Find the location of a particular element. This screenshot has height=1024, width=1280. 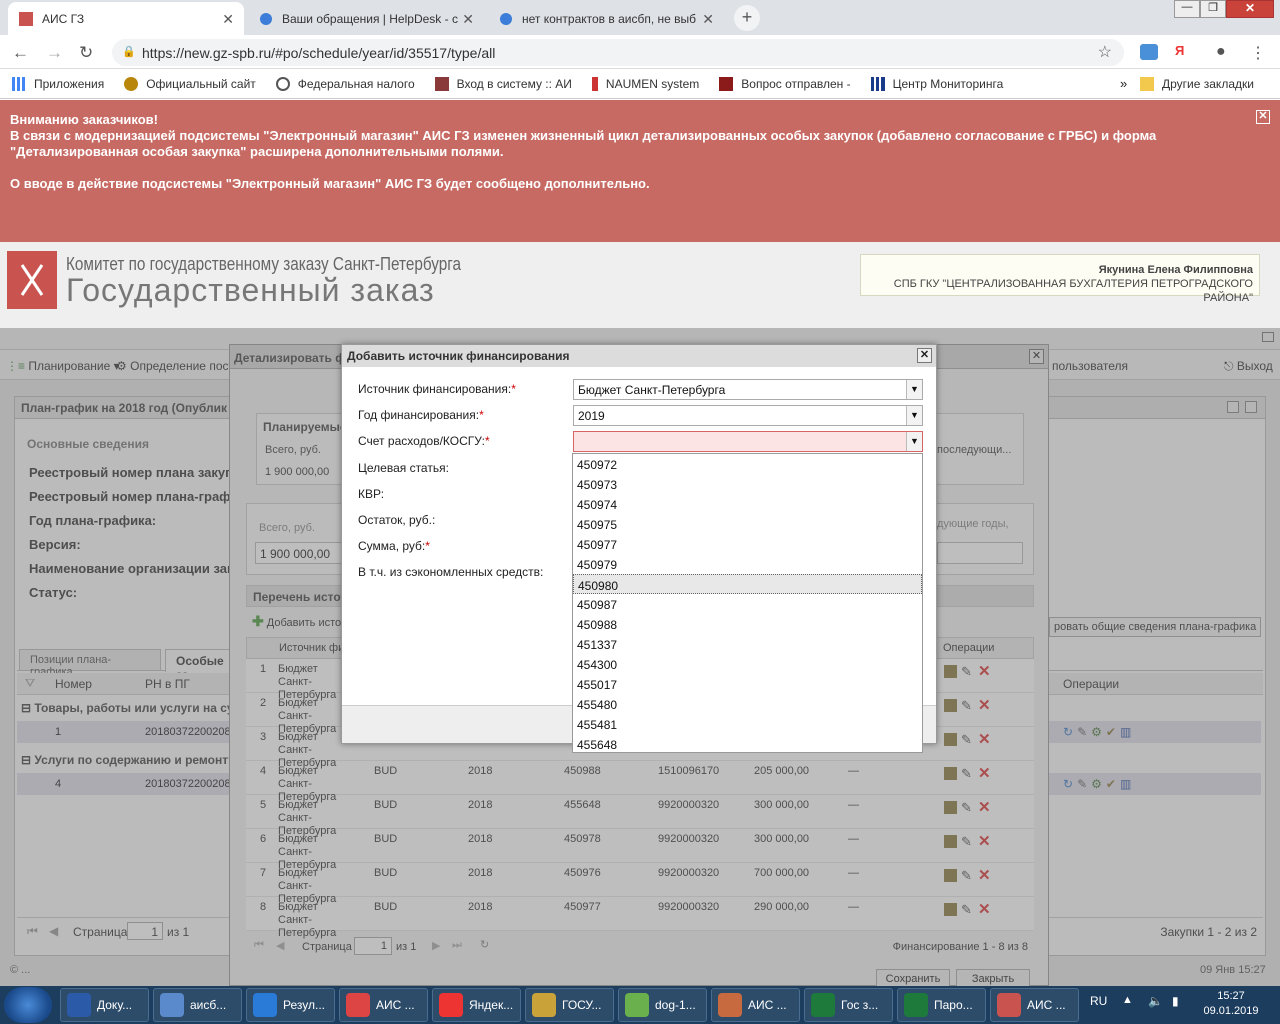

extension-icon is located at coordinates (1149, 52).